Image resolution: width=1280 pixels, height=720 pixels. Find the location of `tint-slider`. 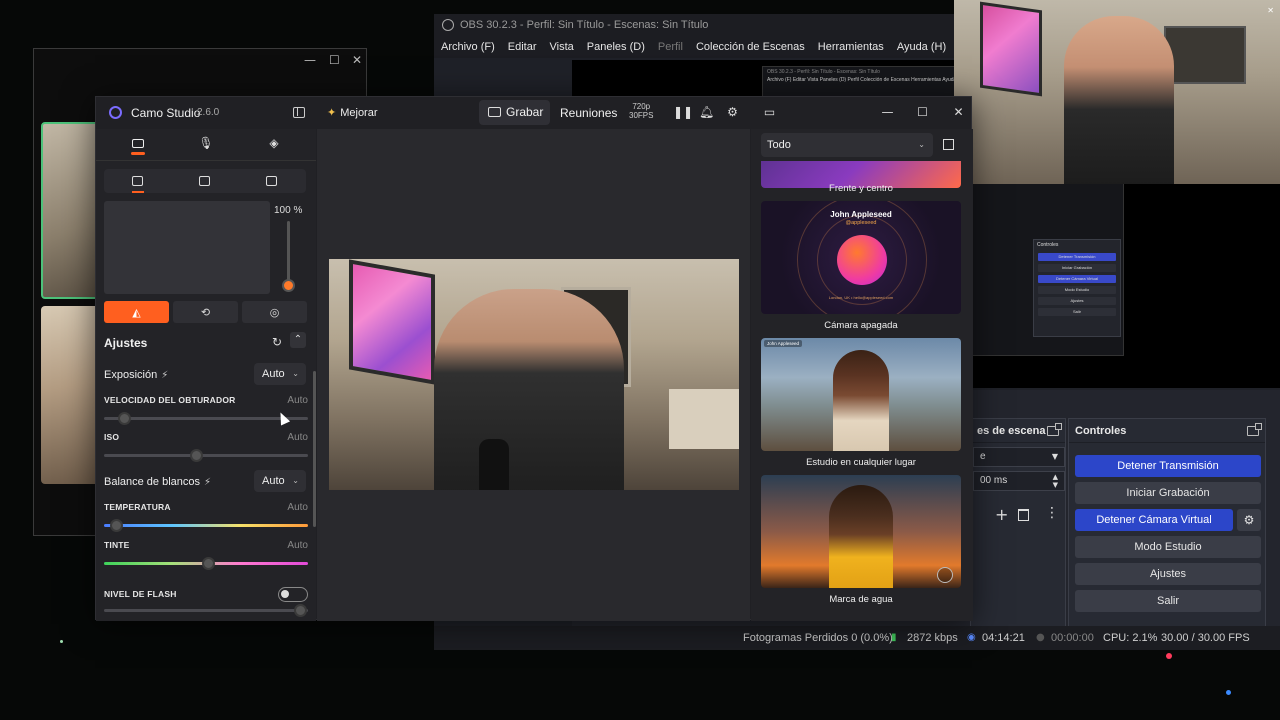

tint-slider is located at coordinates (206, 563).